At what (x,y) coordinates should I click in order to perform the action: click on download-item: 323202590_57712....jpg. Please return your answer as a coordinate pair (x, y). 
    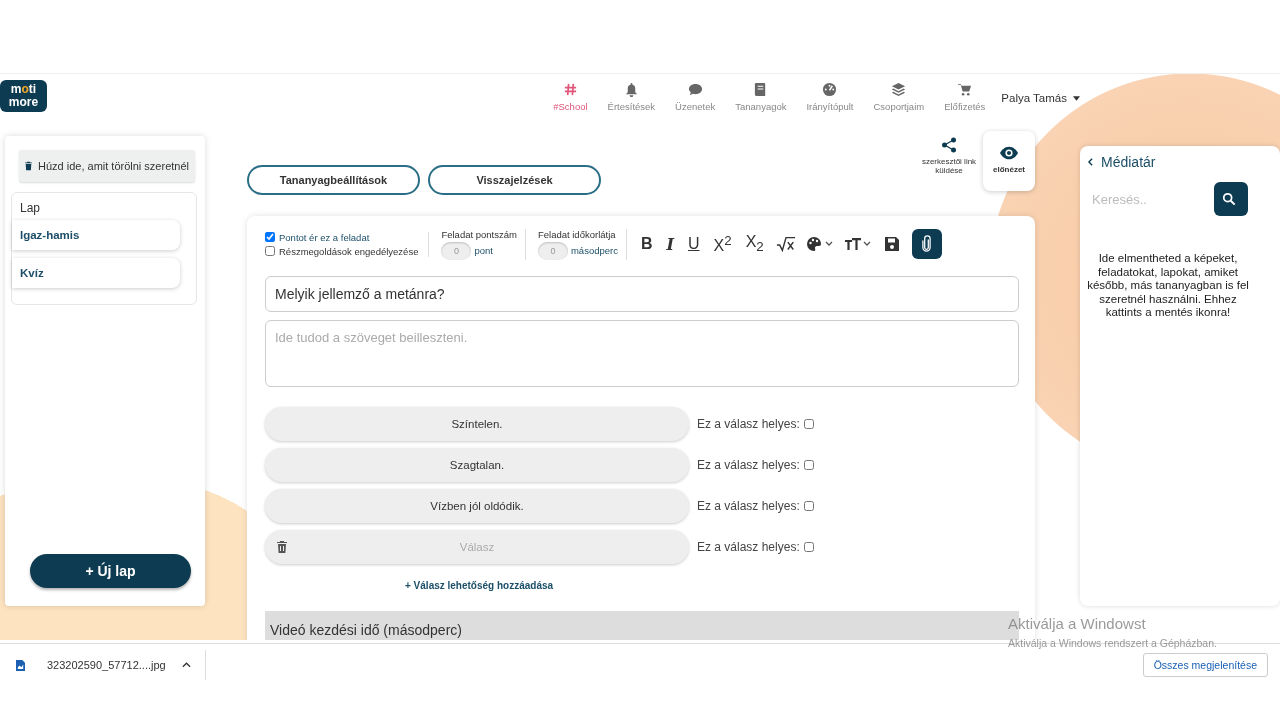
    Looking at the image, I should click on (103, 665).